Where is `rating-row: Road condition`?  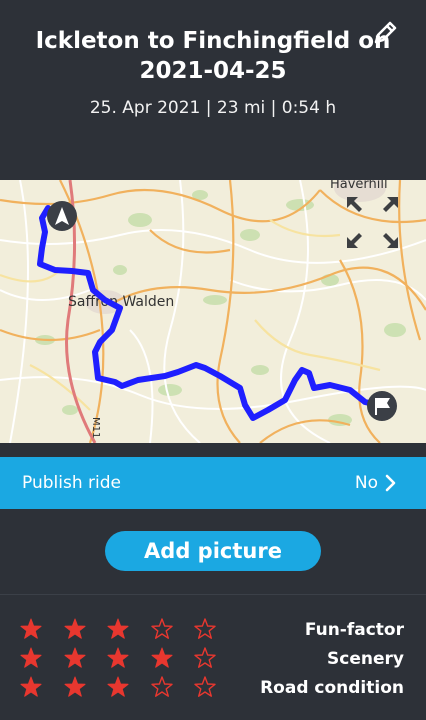 rating-row: Road condition is located at coordinates (213, 691).